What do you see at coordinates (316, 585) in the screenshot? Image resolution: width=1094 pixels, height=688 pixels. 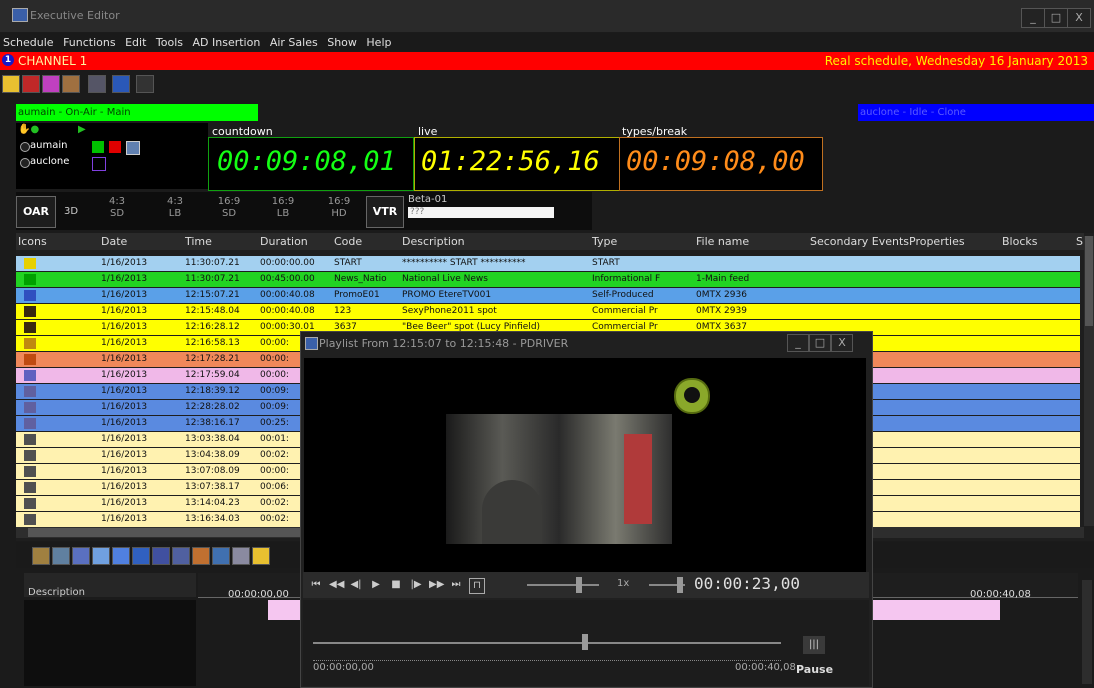 I see `go-start-icon: ⏮` at bounding box center [316, 585].